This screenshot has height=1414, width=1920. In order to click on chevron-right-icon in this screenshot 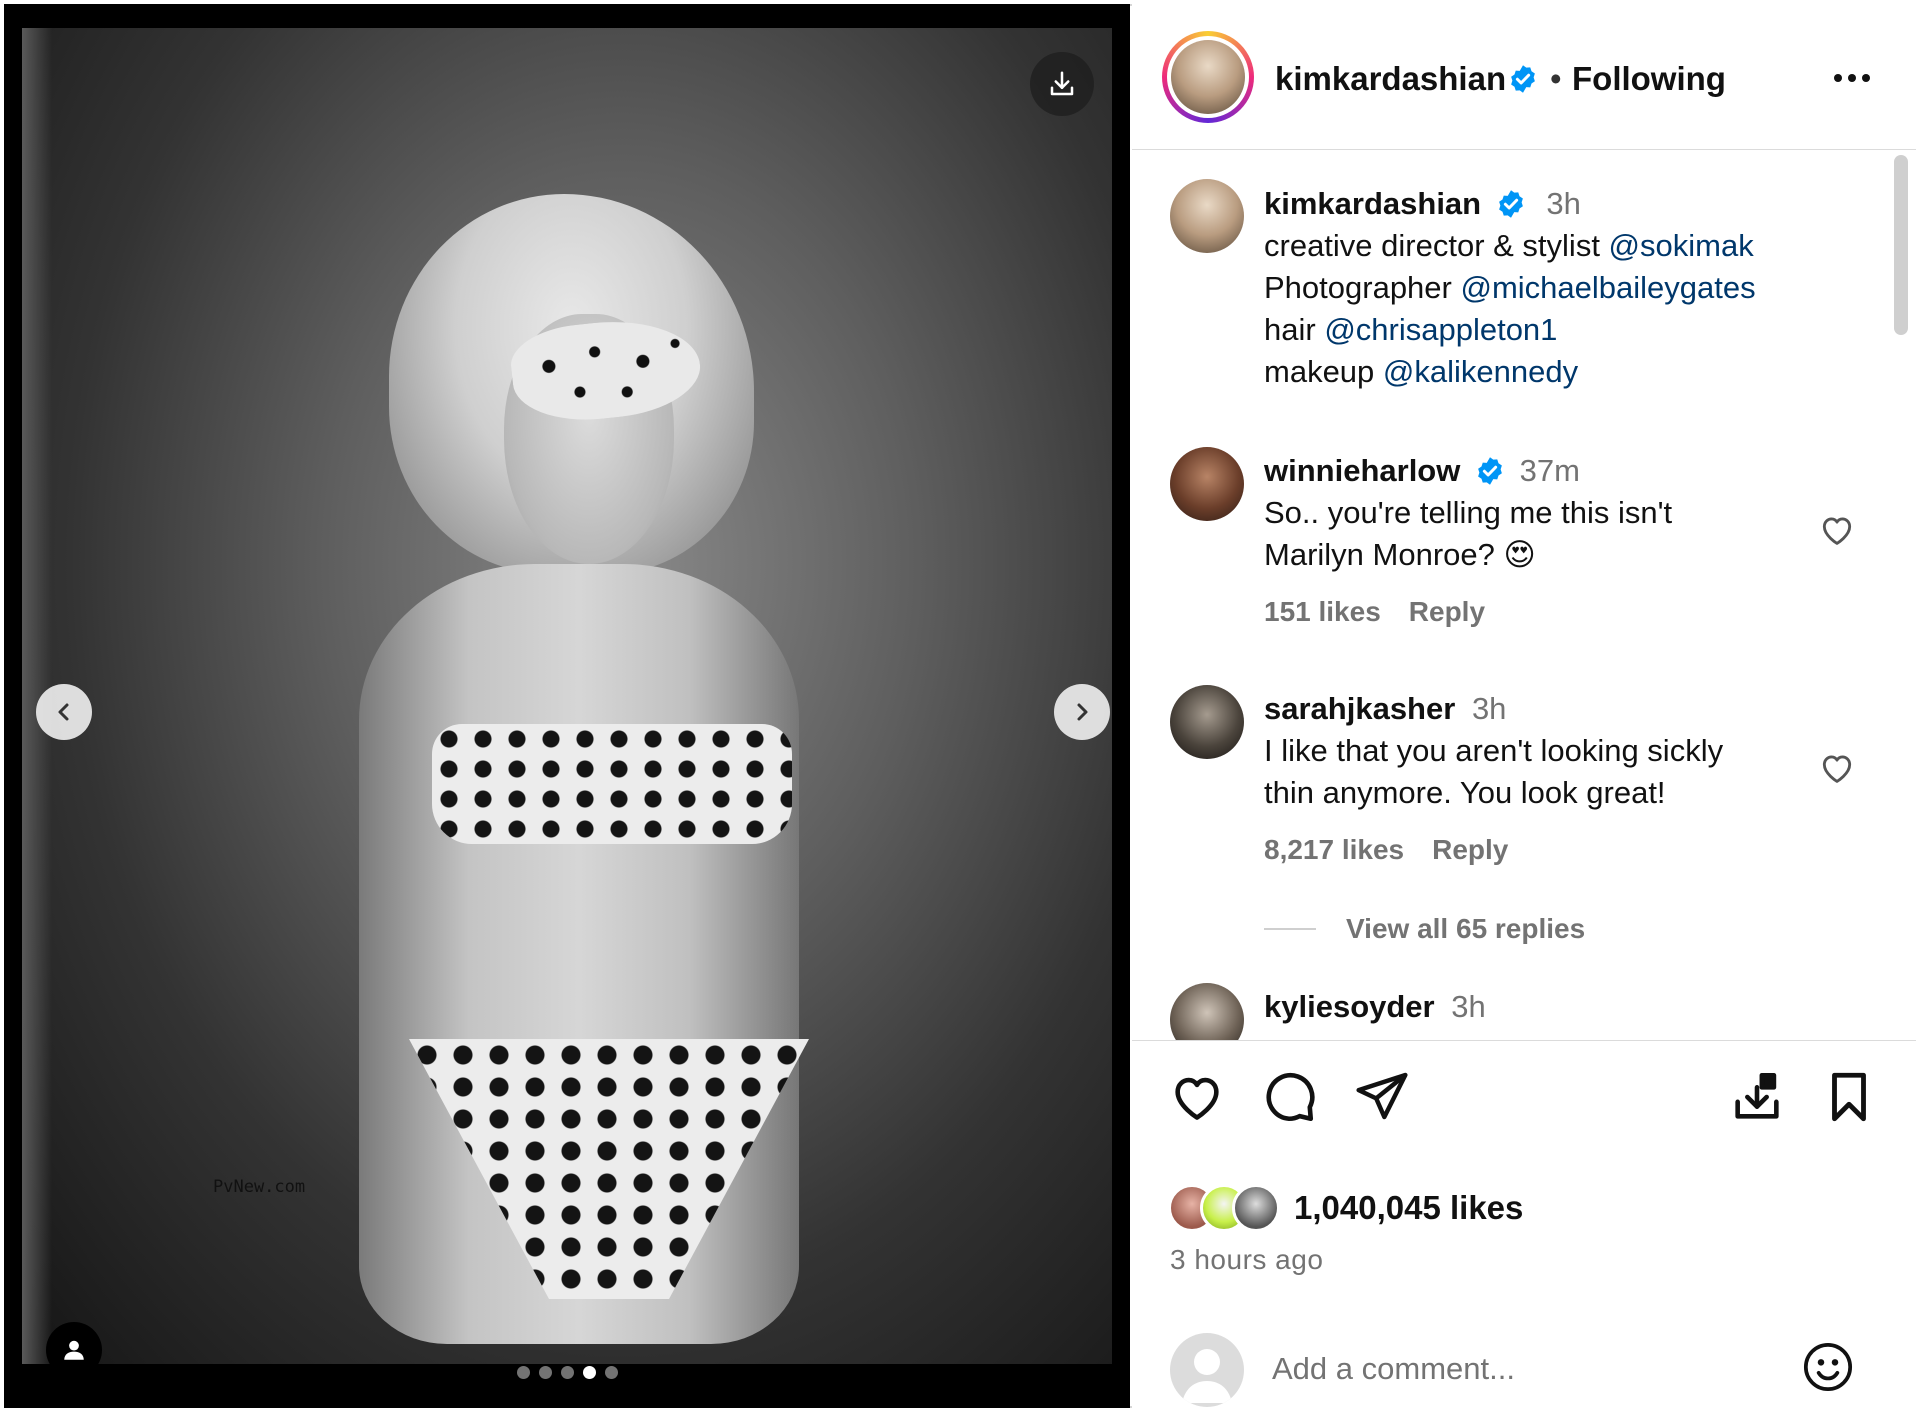, I will do `click(1082, 712)`.